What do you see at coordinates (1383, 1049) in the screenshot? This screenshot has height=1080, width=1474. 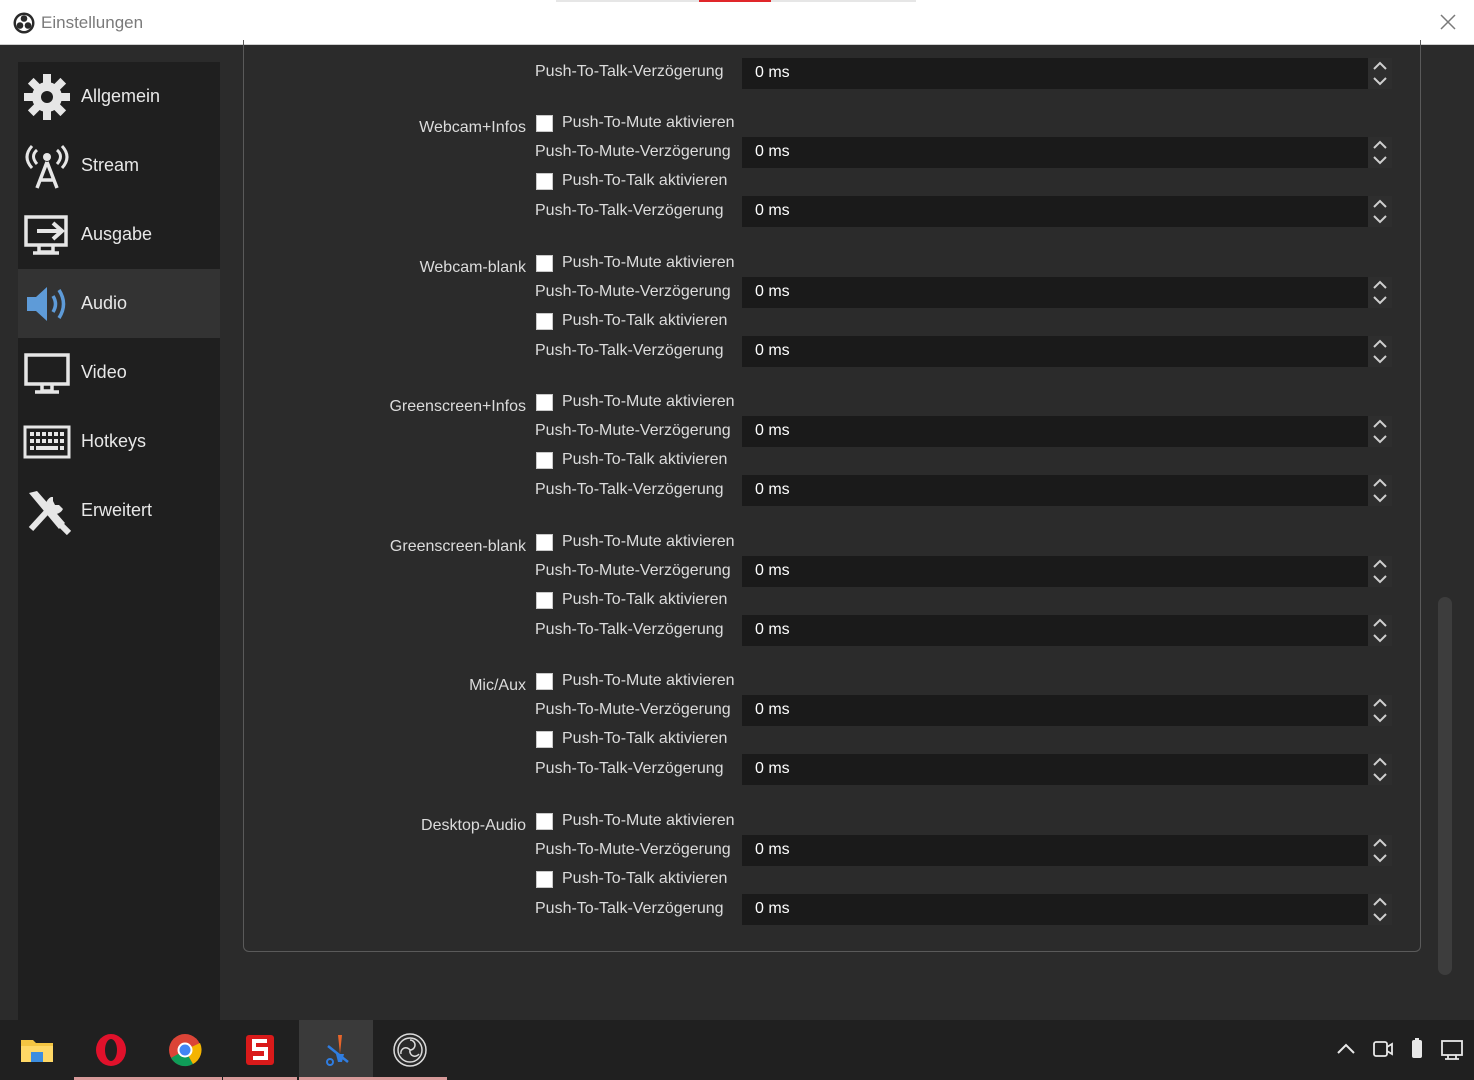 I see `meet-now-icon` at bounding box center [1383, 1049].